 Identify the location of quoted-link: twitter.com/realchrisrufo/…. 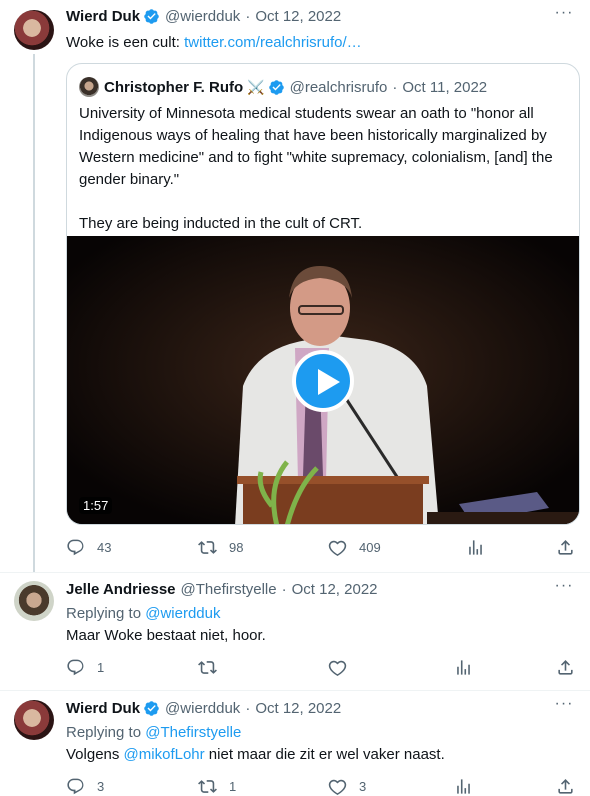
(273, 42).